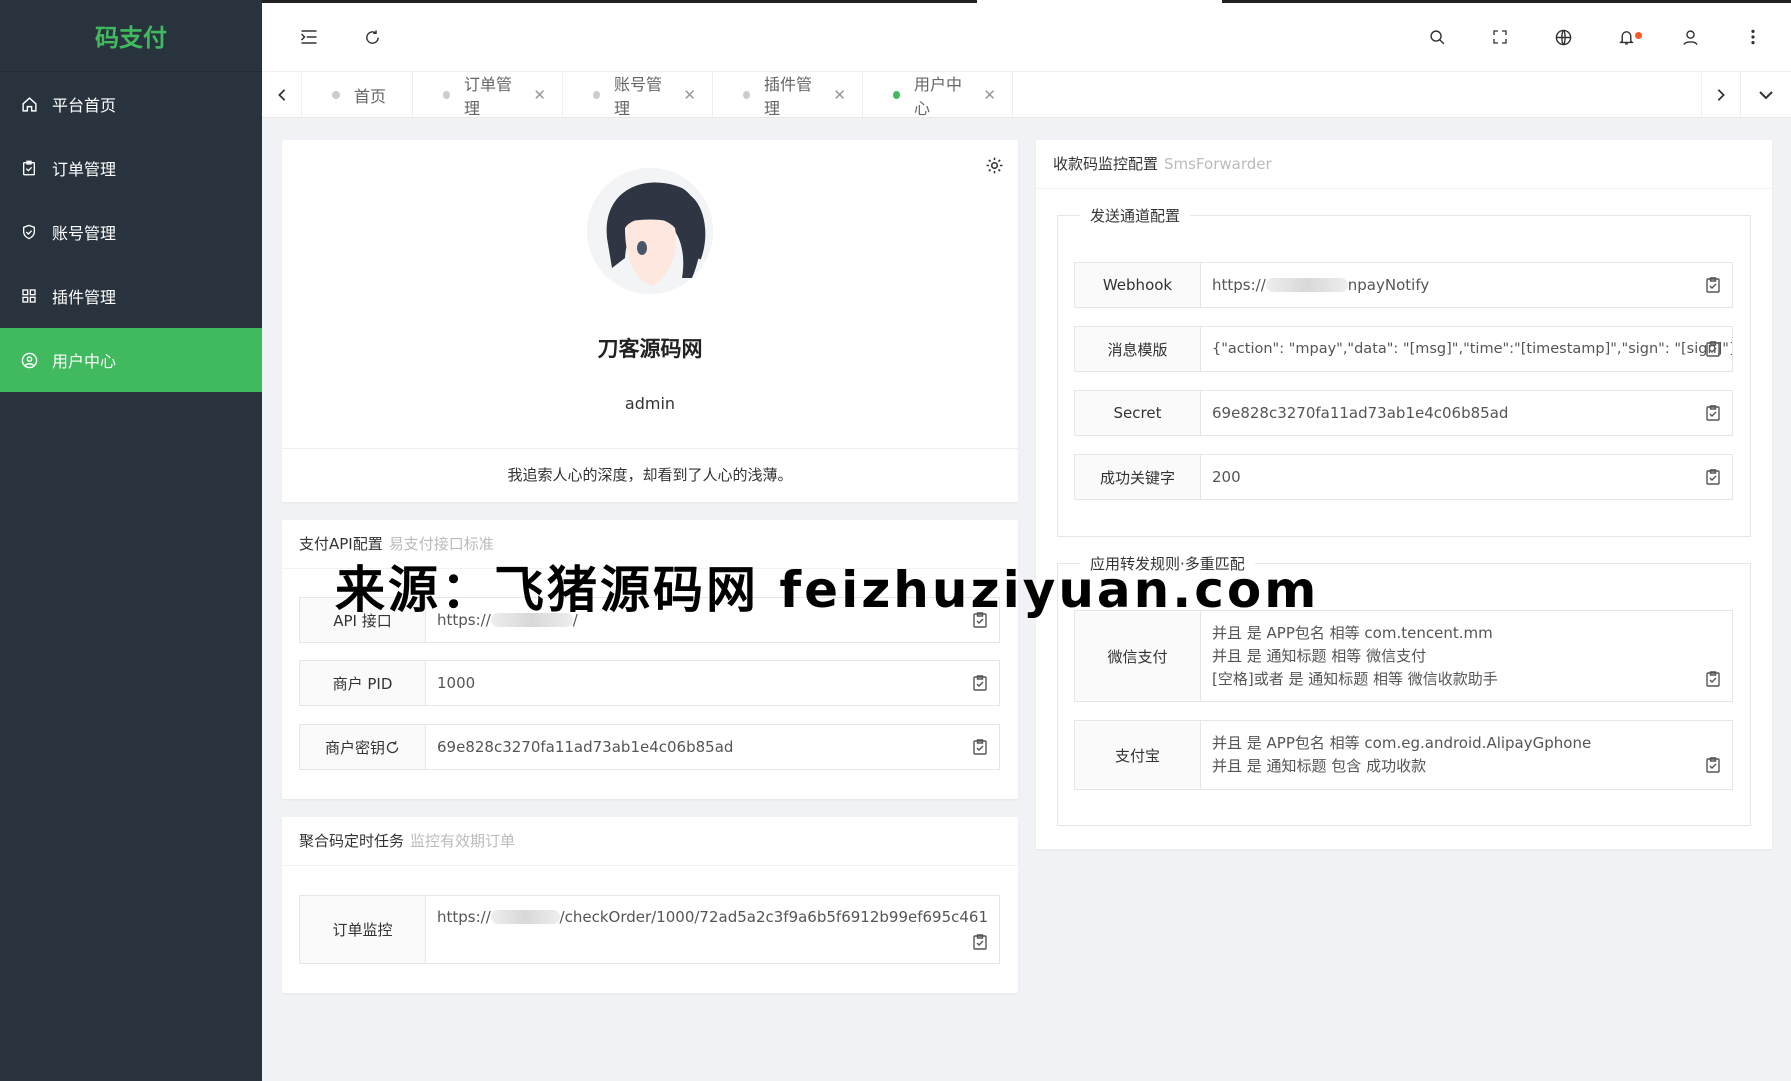  What do you see at coordinates (638, 95) in the screenshot?
I see `tab-accounts: 账号管理 ✕` at bounding box center [638, 95].